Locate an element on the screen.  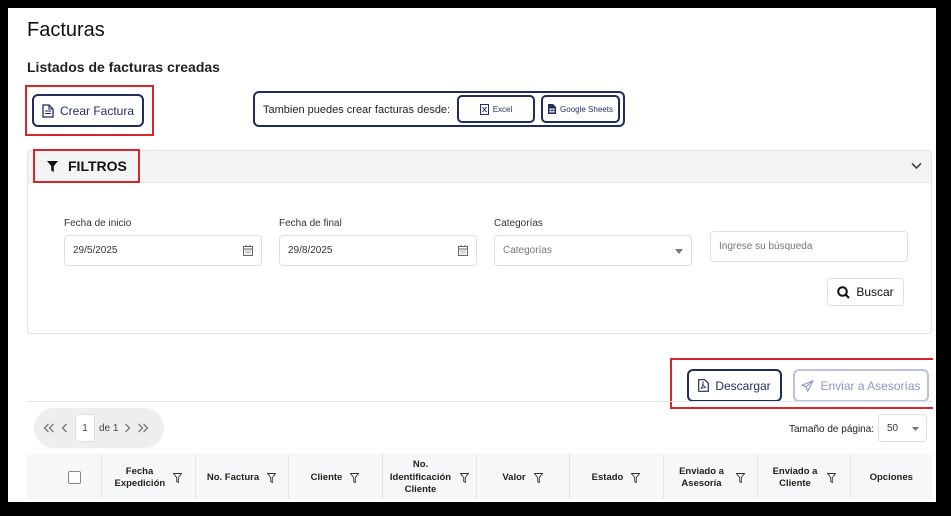
page-size-select: 50 is located at coordinates (902, 428).